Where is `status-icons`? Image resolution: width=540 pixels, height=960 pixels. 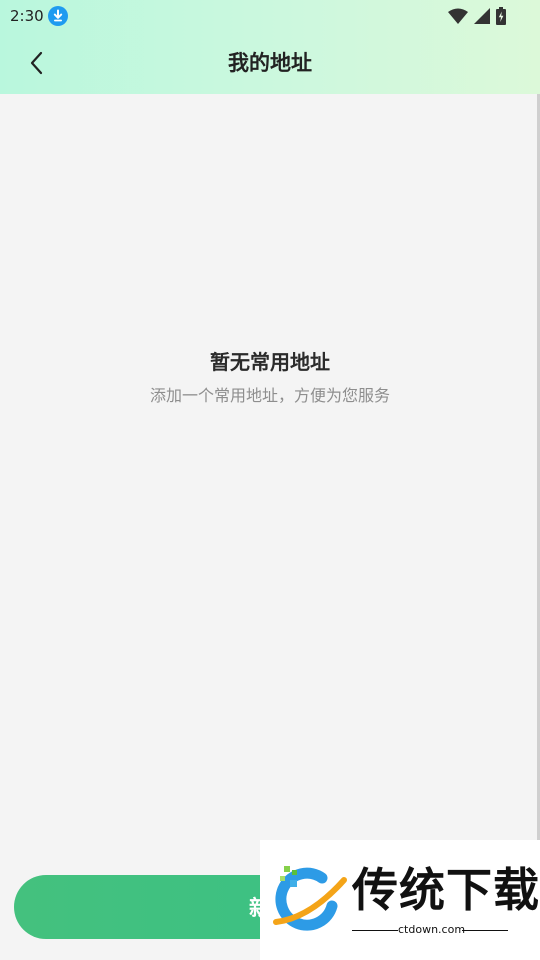
status-icons is located at coordinates (477, 16).